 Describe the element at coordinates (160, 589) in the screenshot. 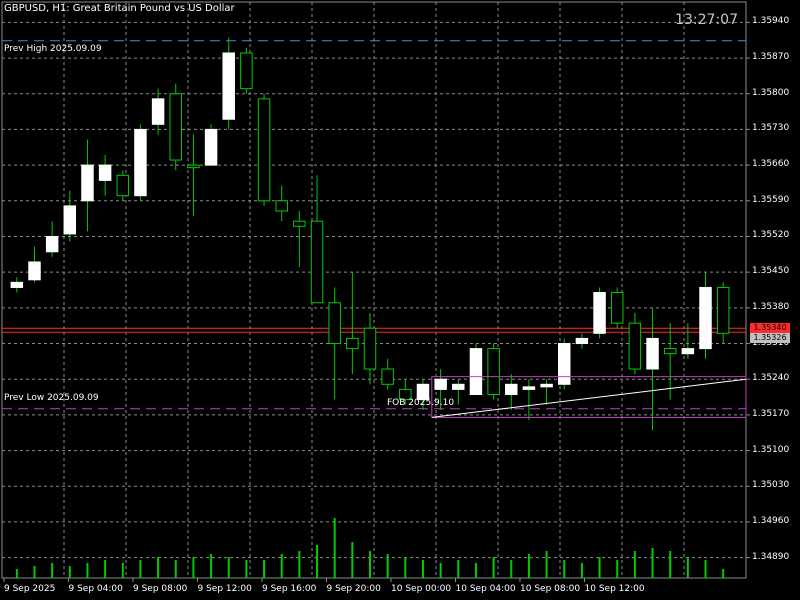

I see `time-tick-label: 9 Sep 08:00` at that location.